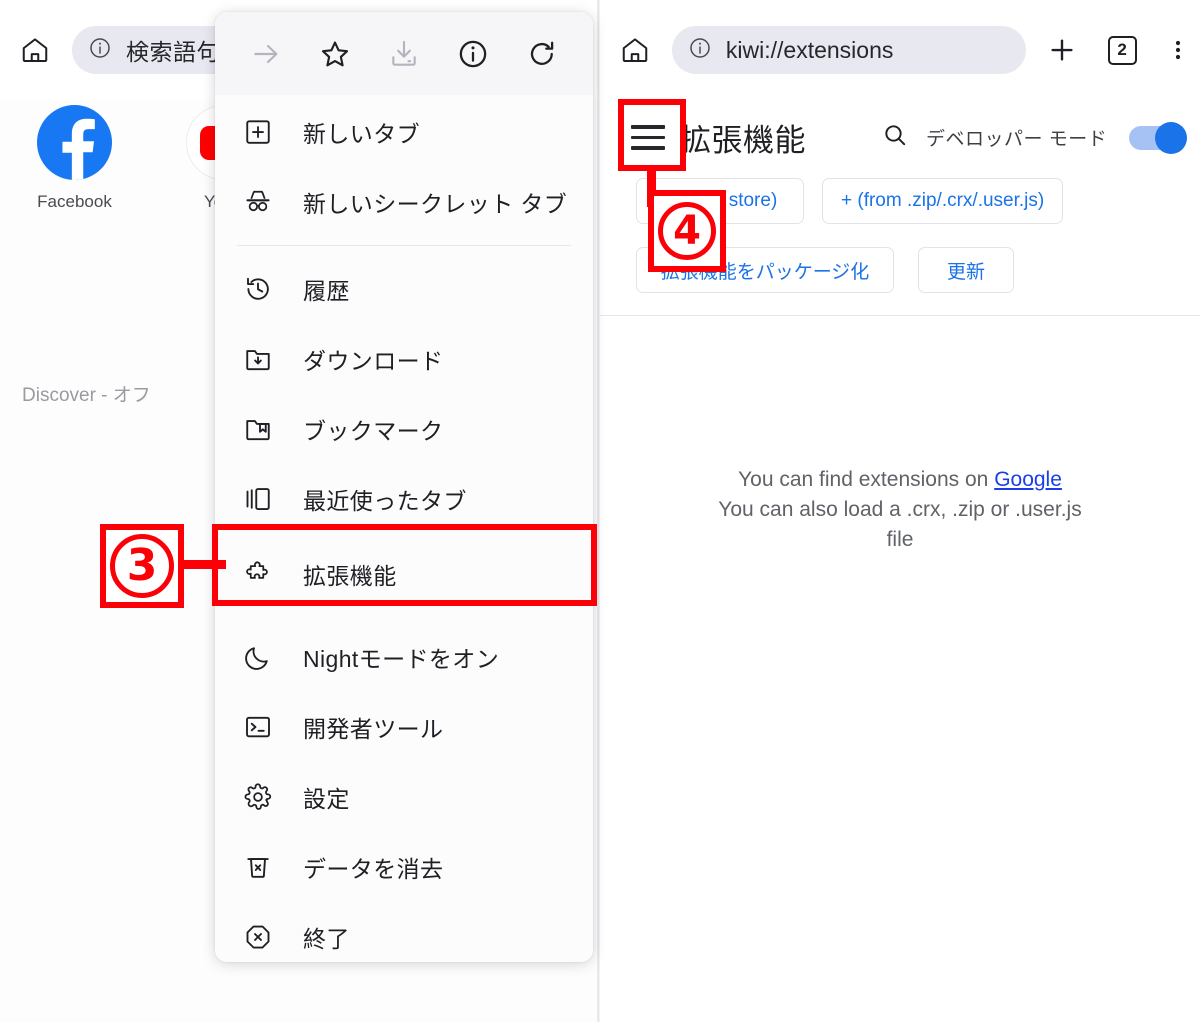 The width and height of the screenshot is (1200, 1022). I want to click on tab-count-badge: 2, so click(1122, 50).